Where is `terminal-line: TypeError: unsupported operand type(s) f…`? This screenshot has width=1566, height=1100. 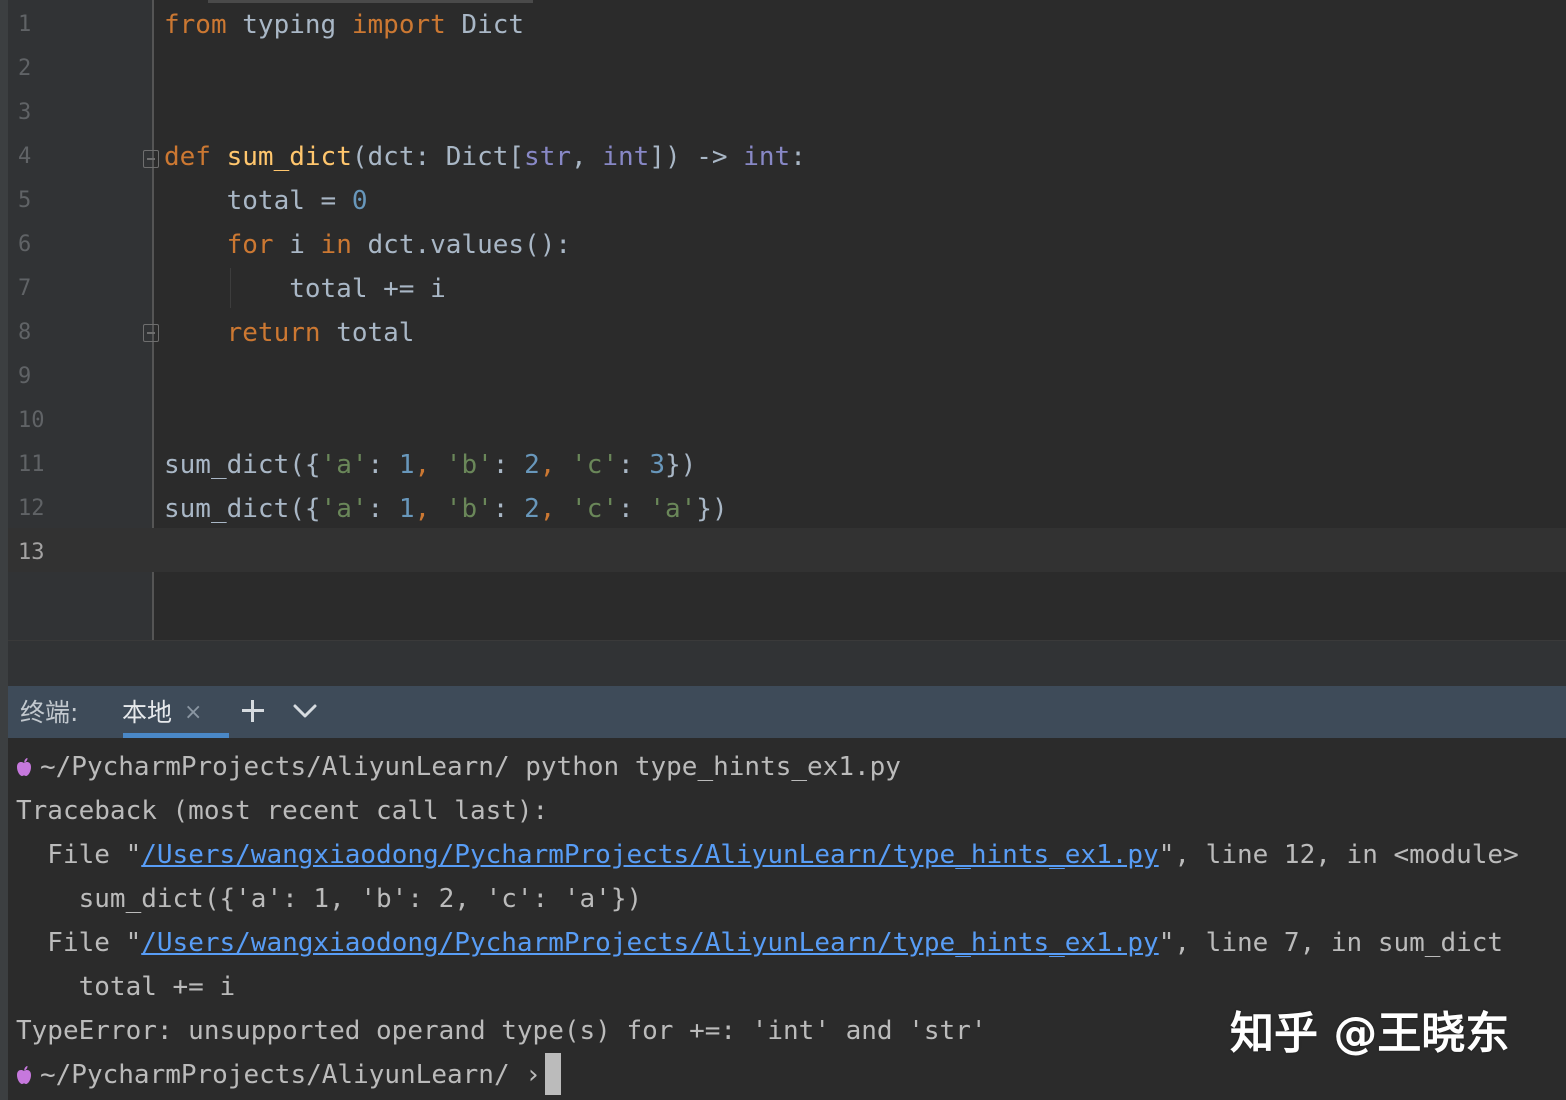 terminal-line: TypeError: unsupported operand type(s) f… is located at coordinates (501, 1028).